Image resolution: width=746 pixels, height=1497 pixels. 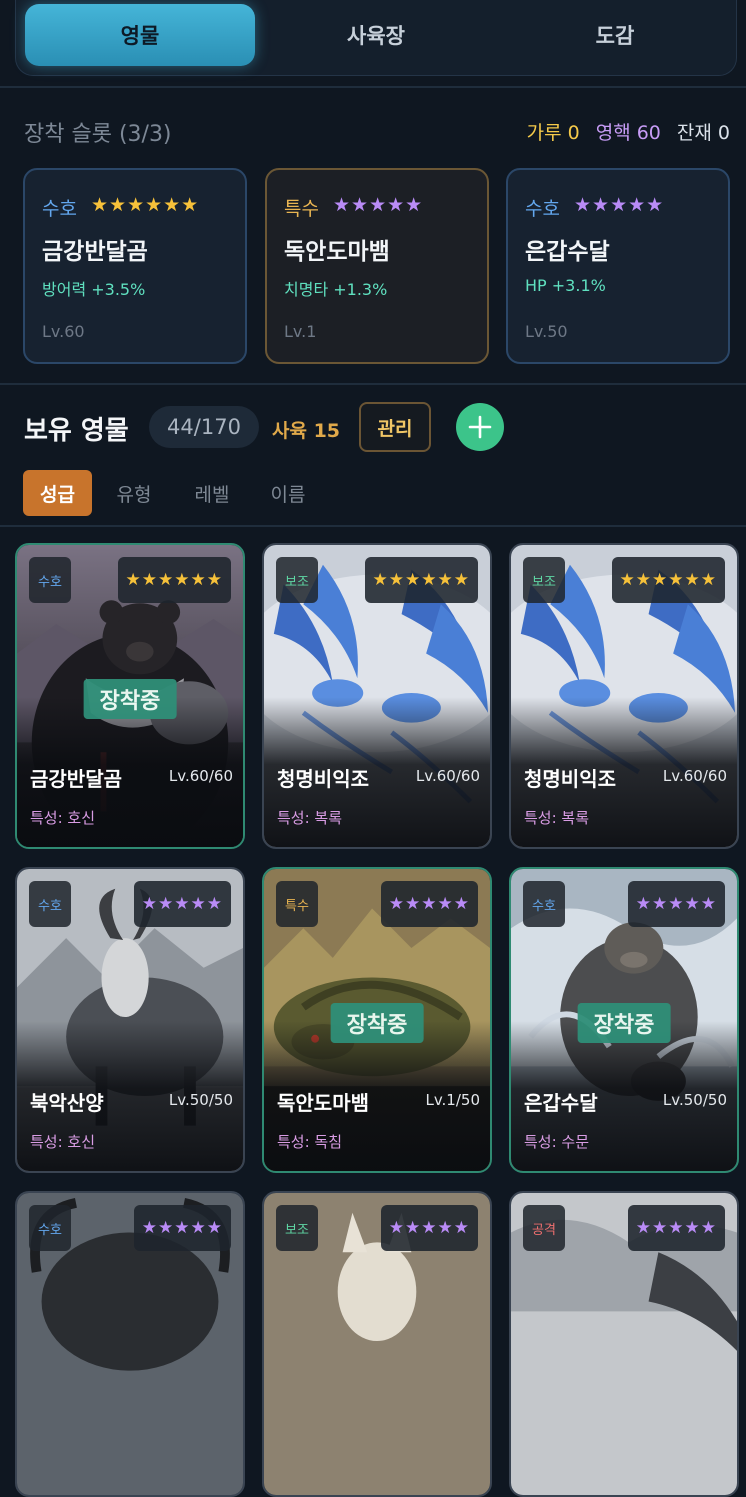 I want to click on equip-slot-1: 수호 ★★★★★★ 금강반달곰 방어력 +3.5% Lv.60, so click(x=135, y=266).